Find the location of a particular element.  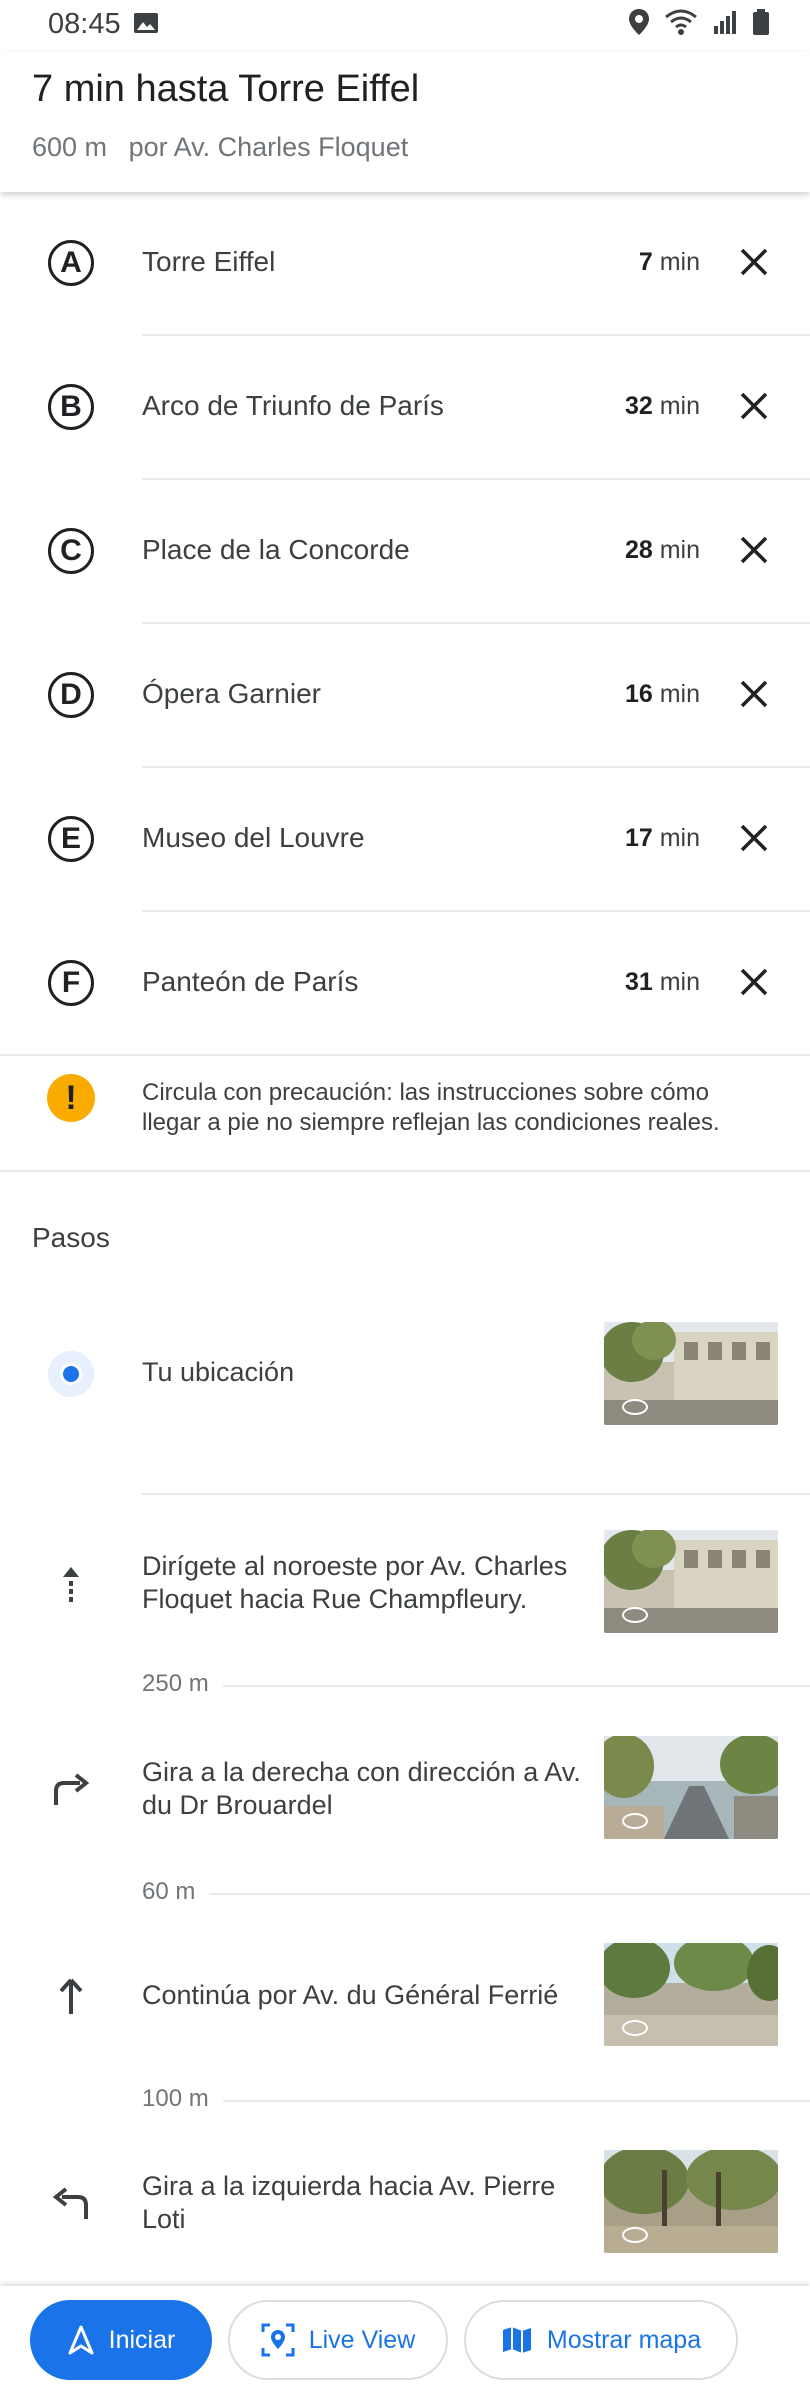

route-distance: 600 m is located at coordinates (70, 147).